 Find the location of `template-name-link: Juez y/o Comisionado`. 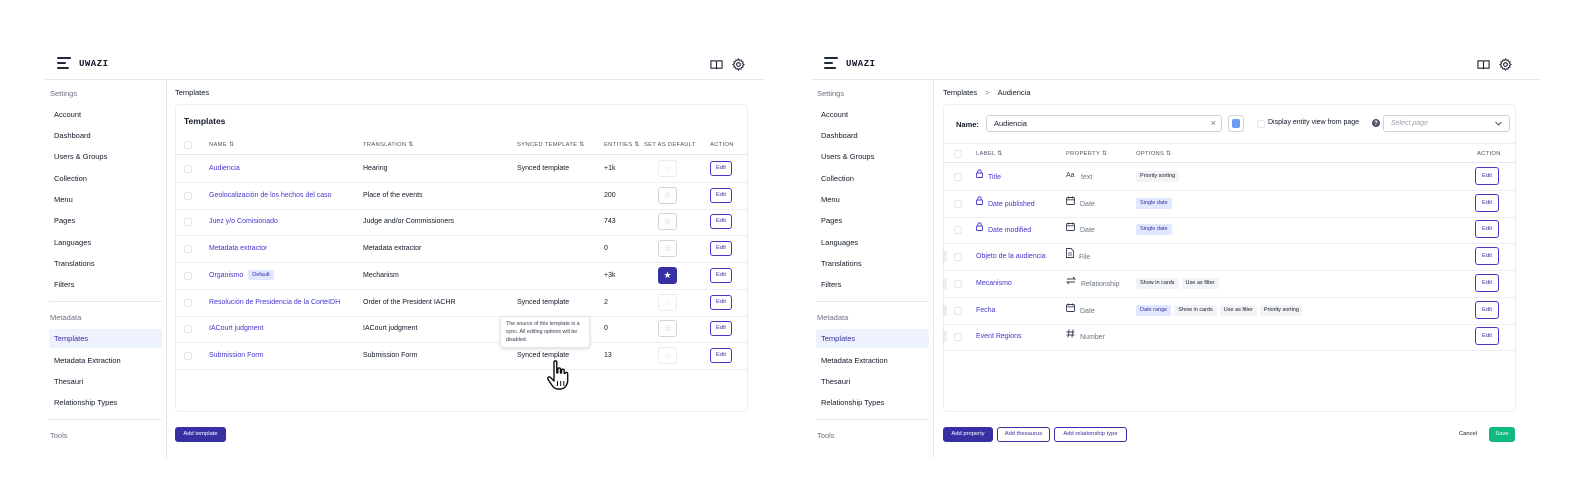

template-name-link: Juez y/o Comisionado is located at coordinates (243, 222).